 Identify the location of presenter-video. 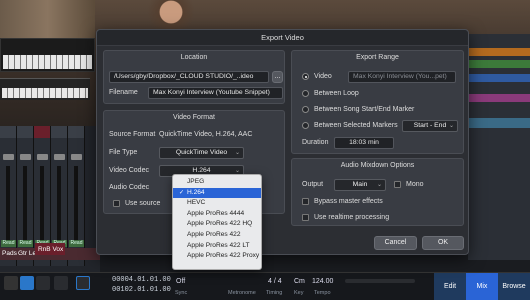
(171, 15).